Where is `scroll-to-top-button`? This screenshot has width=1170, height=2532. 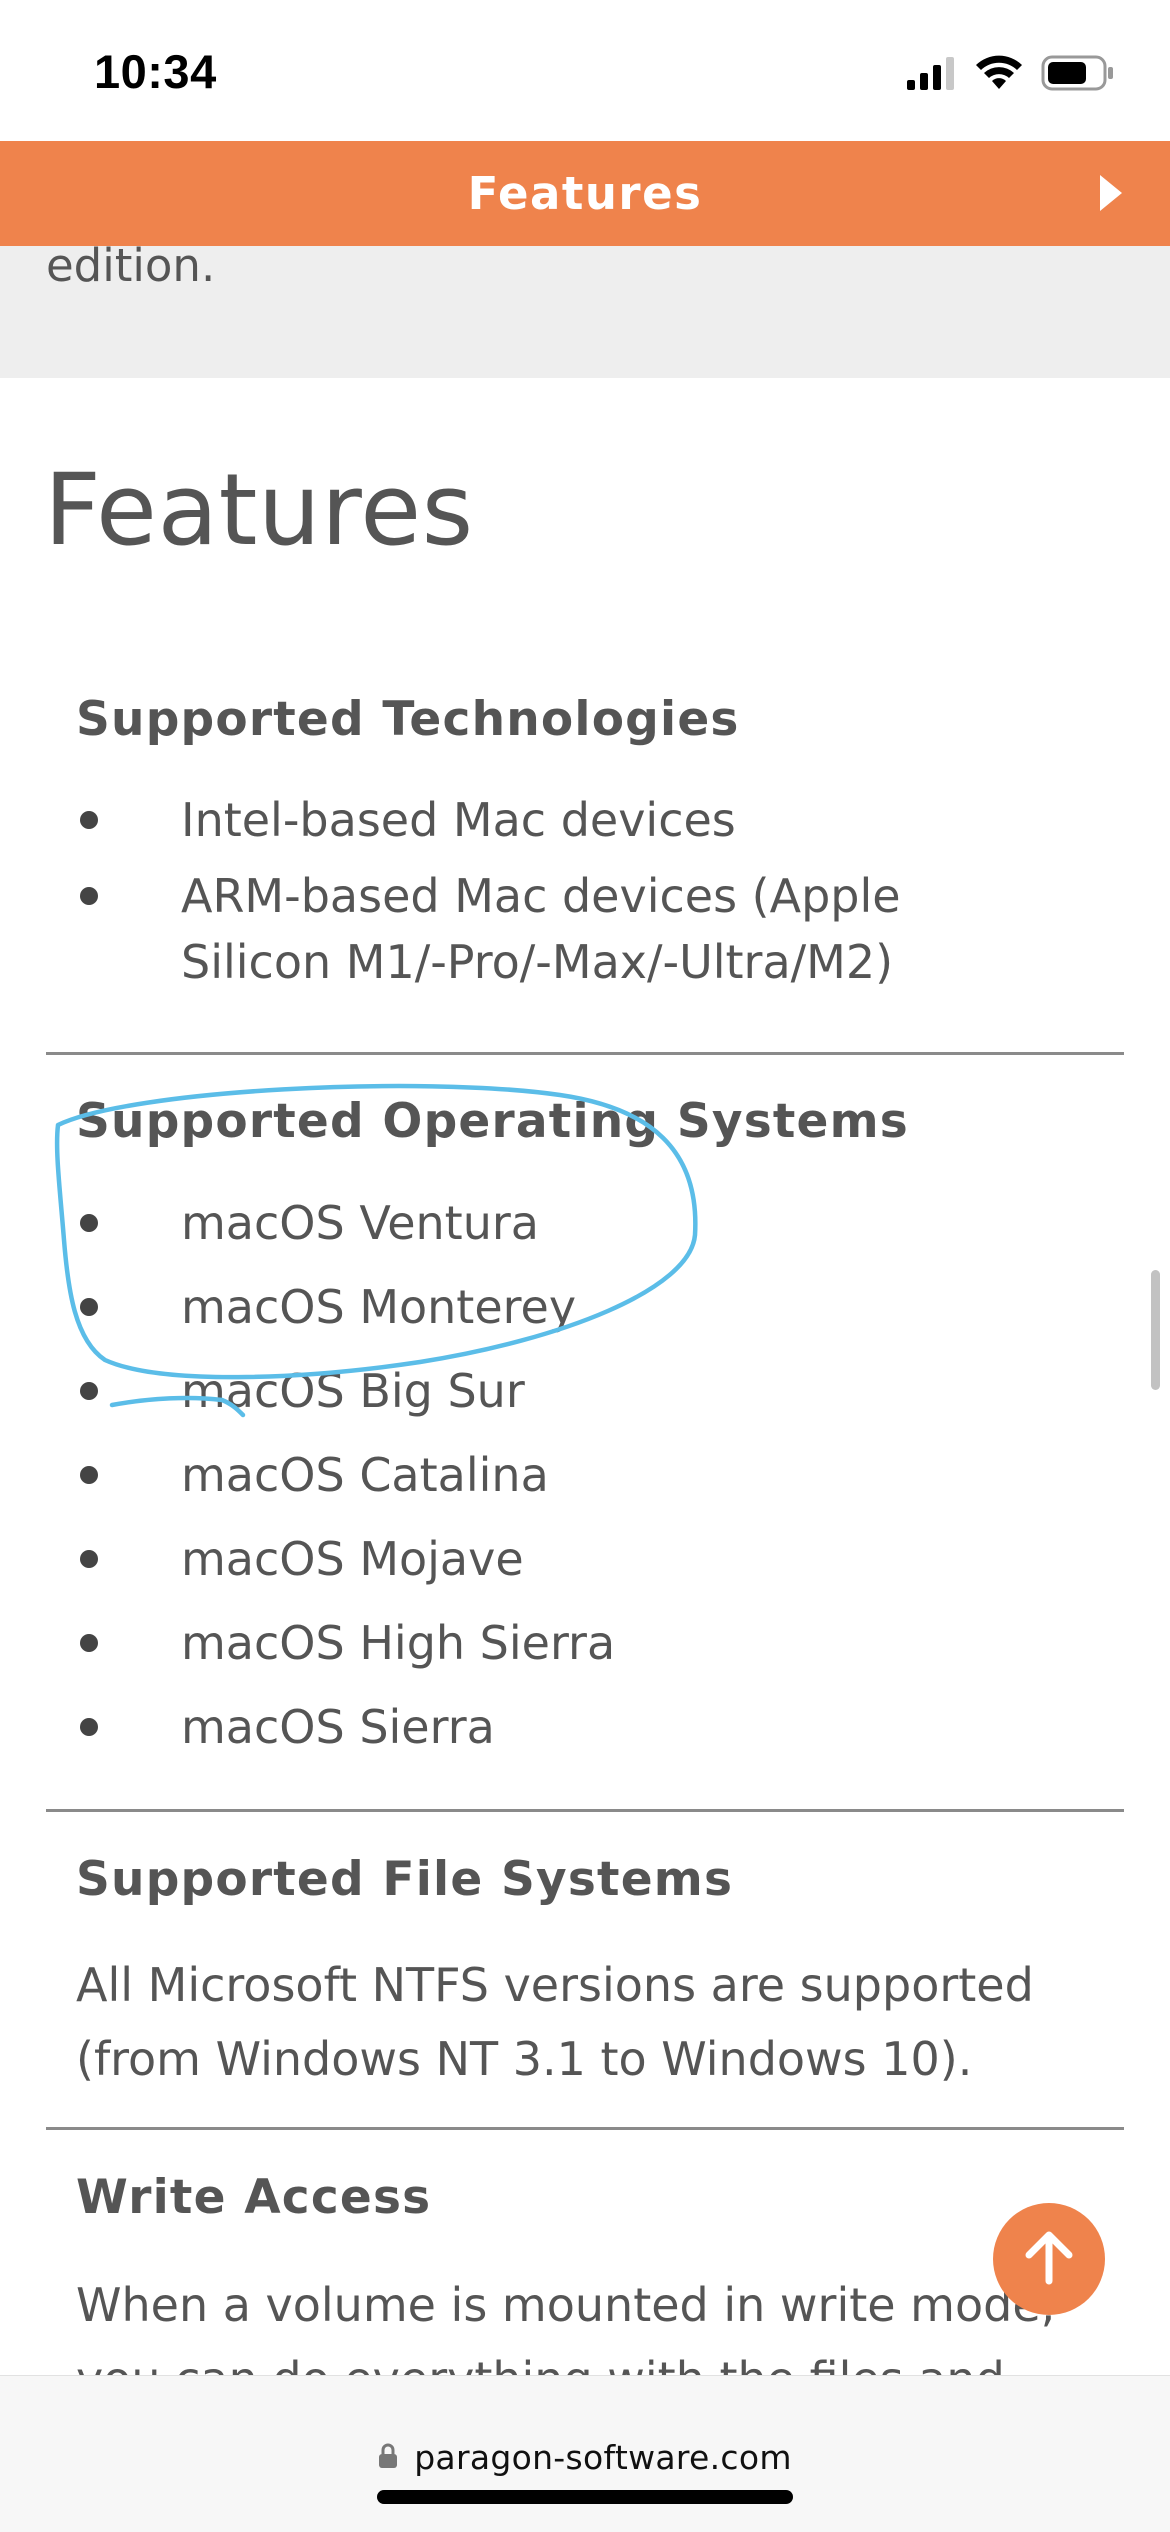
scroll-to-top-button is located at coordinates (1049, 2259).